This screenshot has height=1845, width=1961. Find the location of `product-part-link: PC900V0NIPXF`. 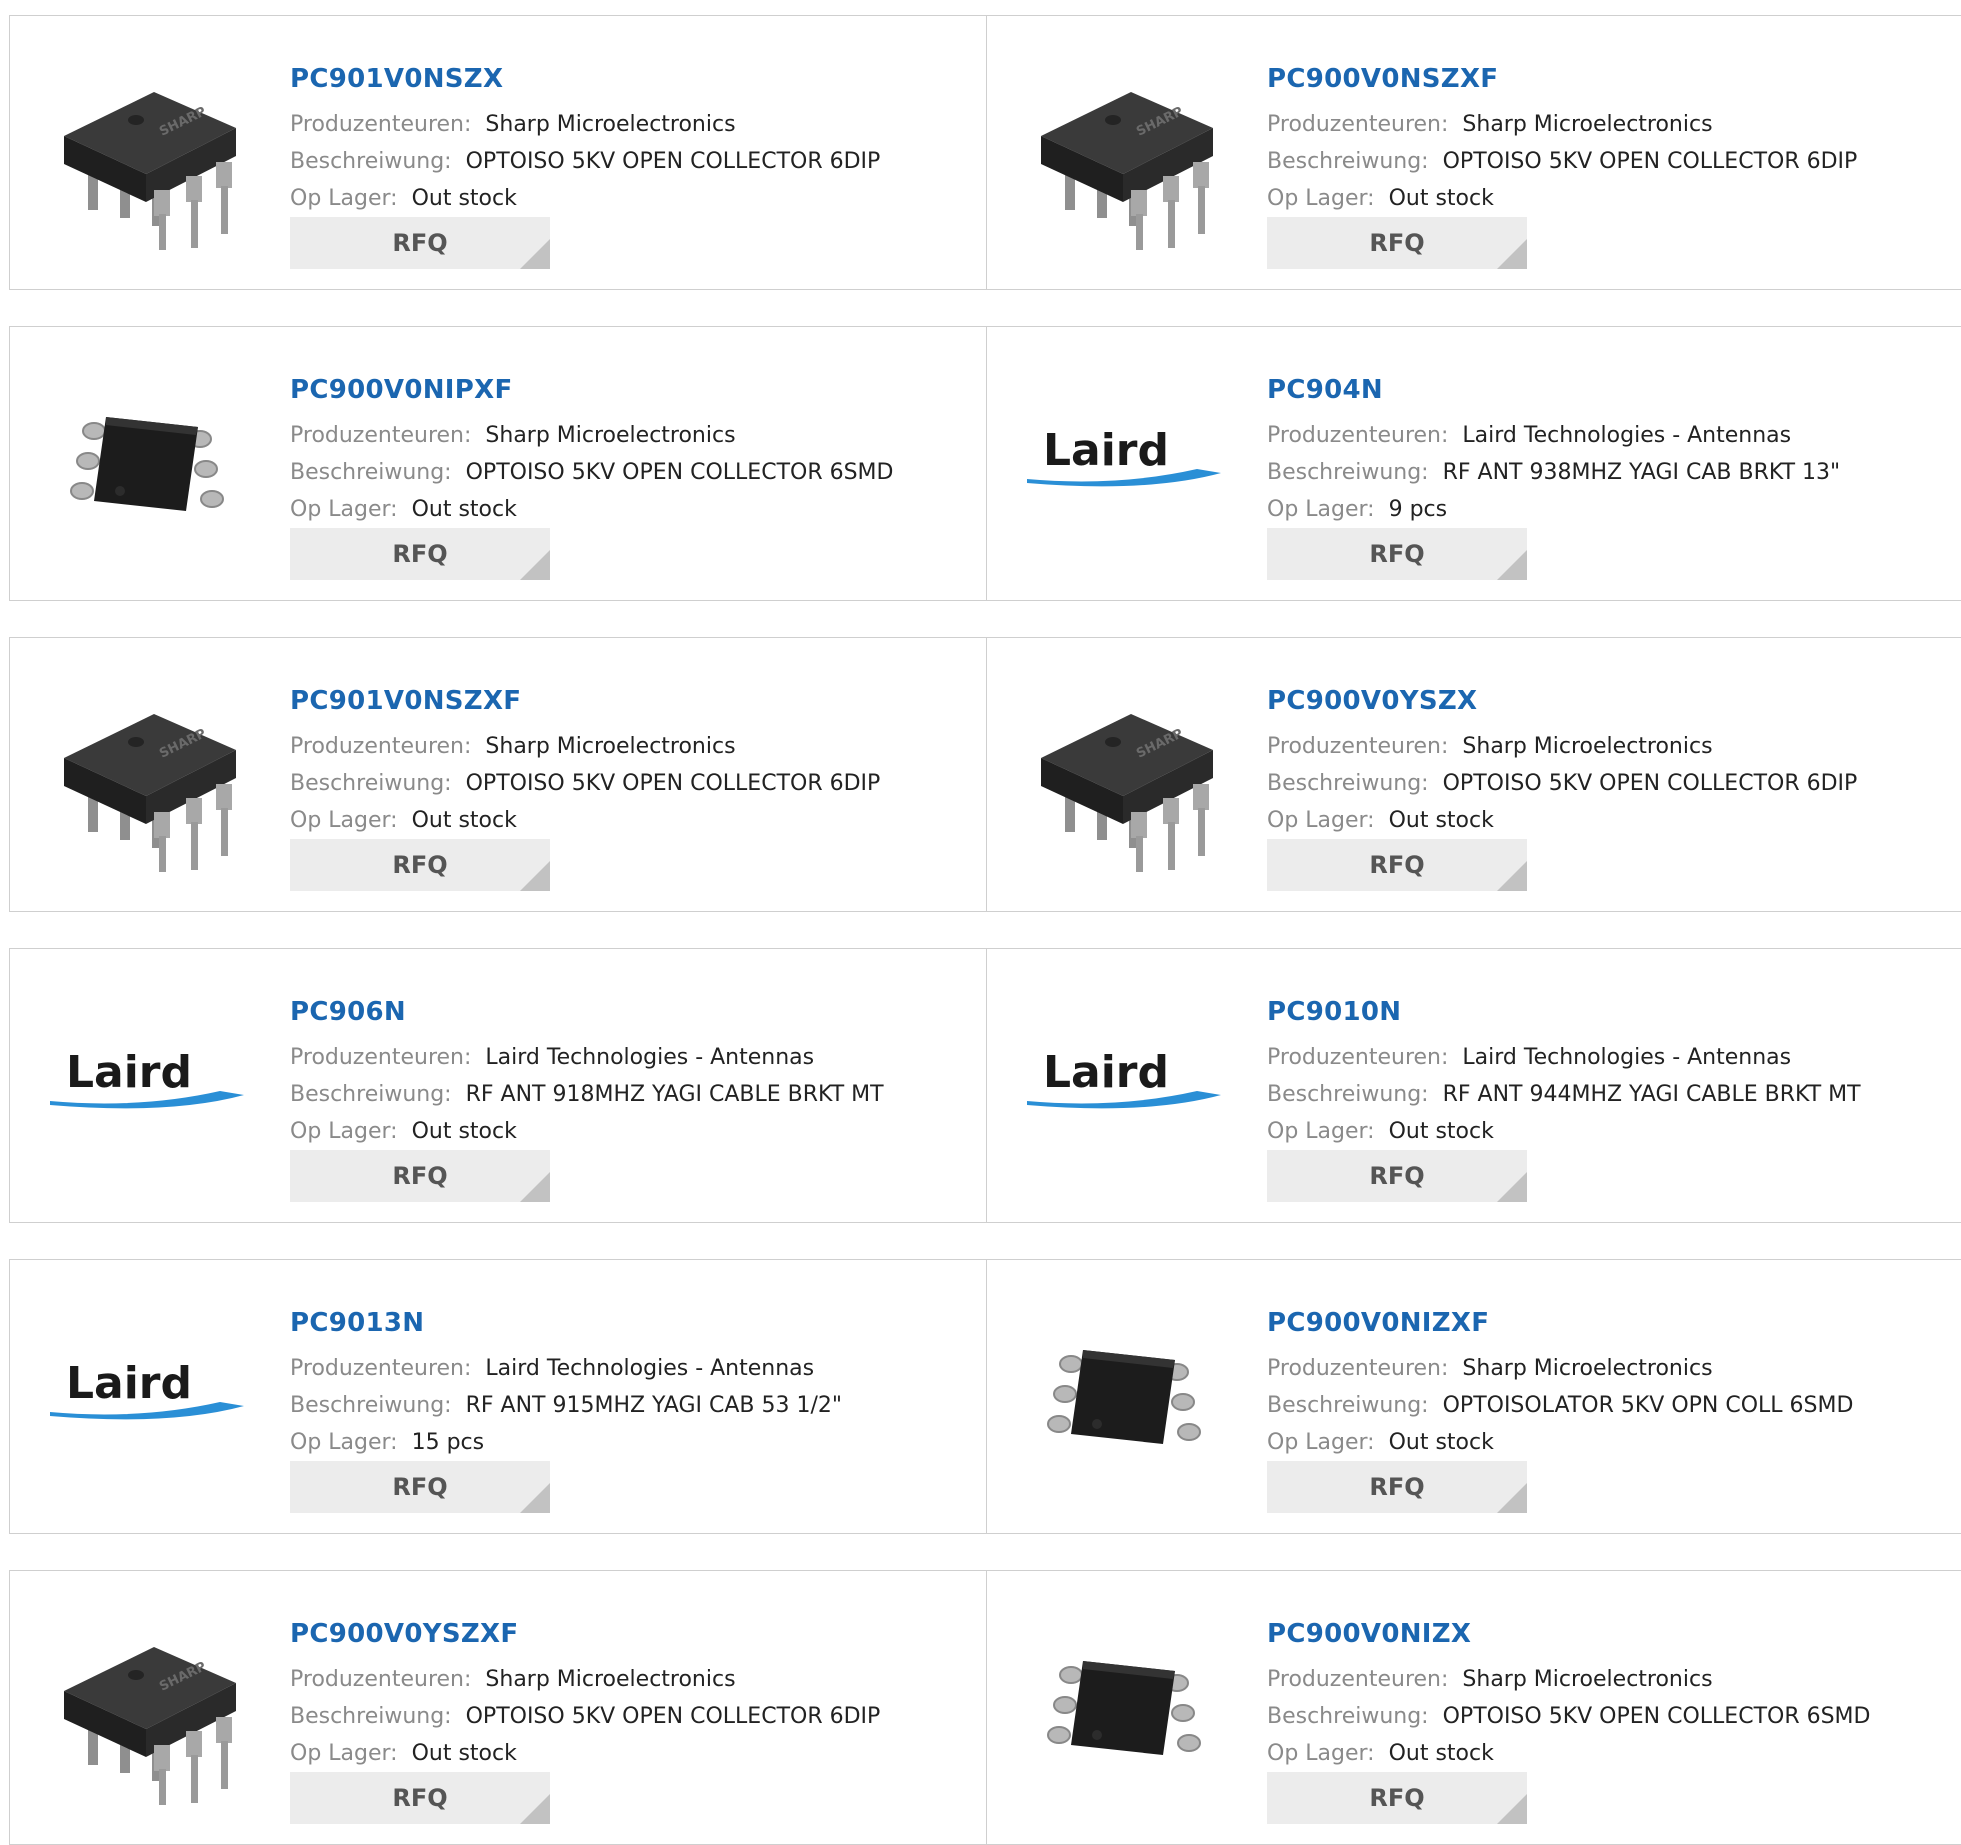

product-part-link: PC900V0NIPXF is located at coordinates (401, 390).